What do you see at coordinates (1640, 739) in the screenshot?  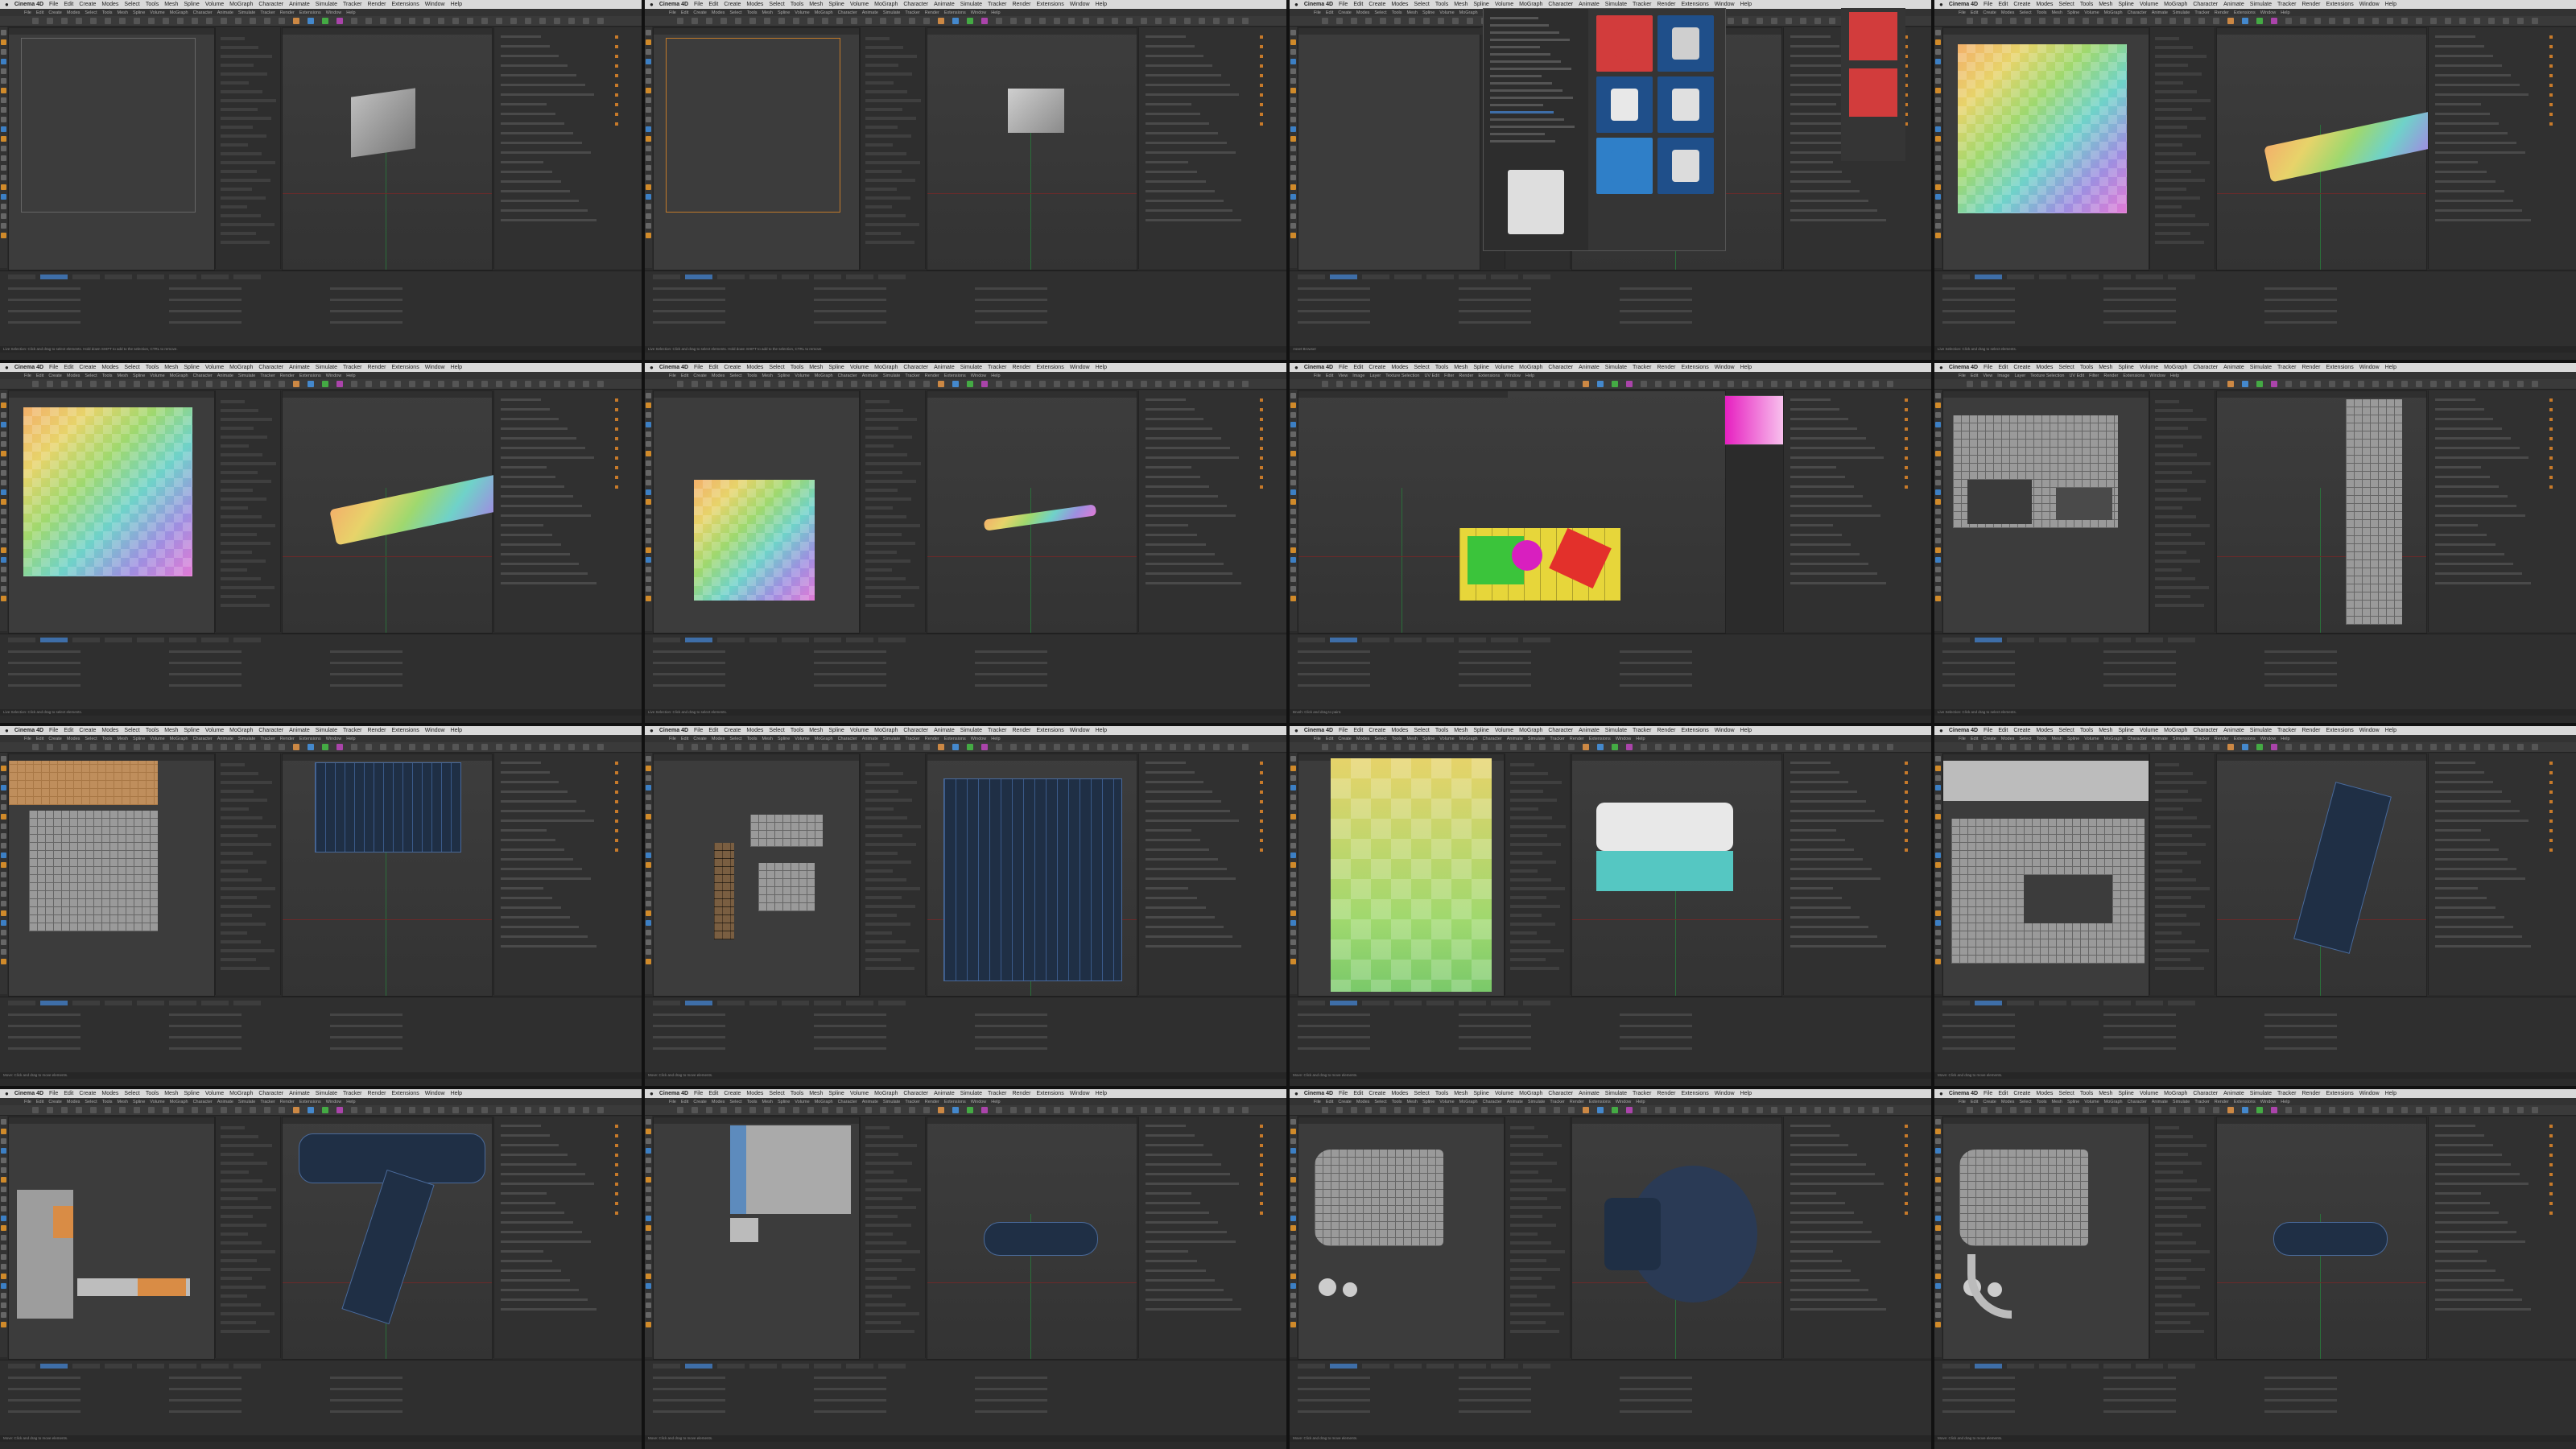 I see `c4d-menu-item: Help` at bounding box center [1640, 739].